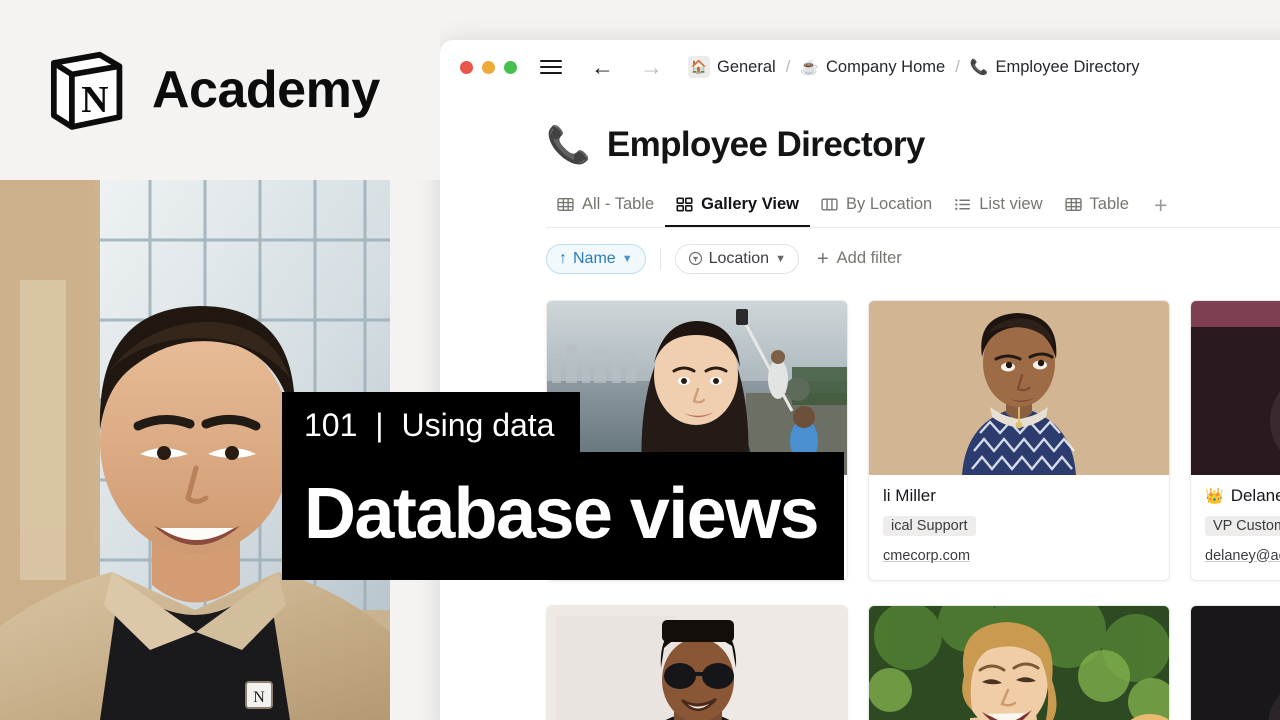 This screenshot has height=720, width=1280. I want to click on card-tag: ical Support, so click(929, 525).